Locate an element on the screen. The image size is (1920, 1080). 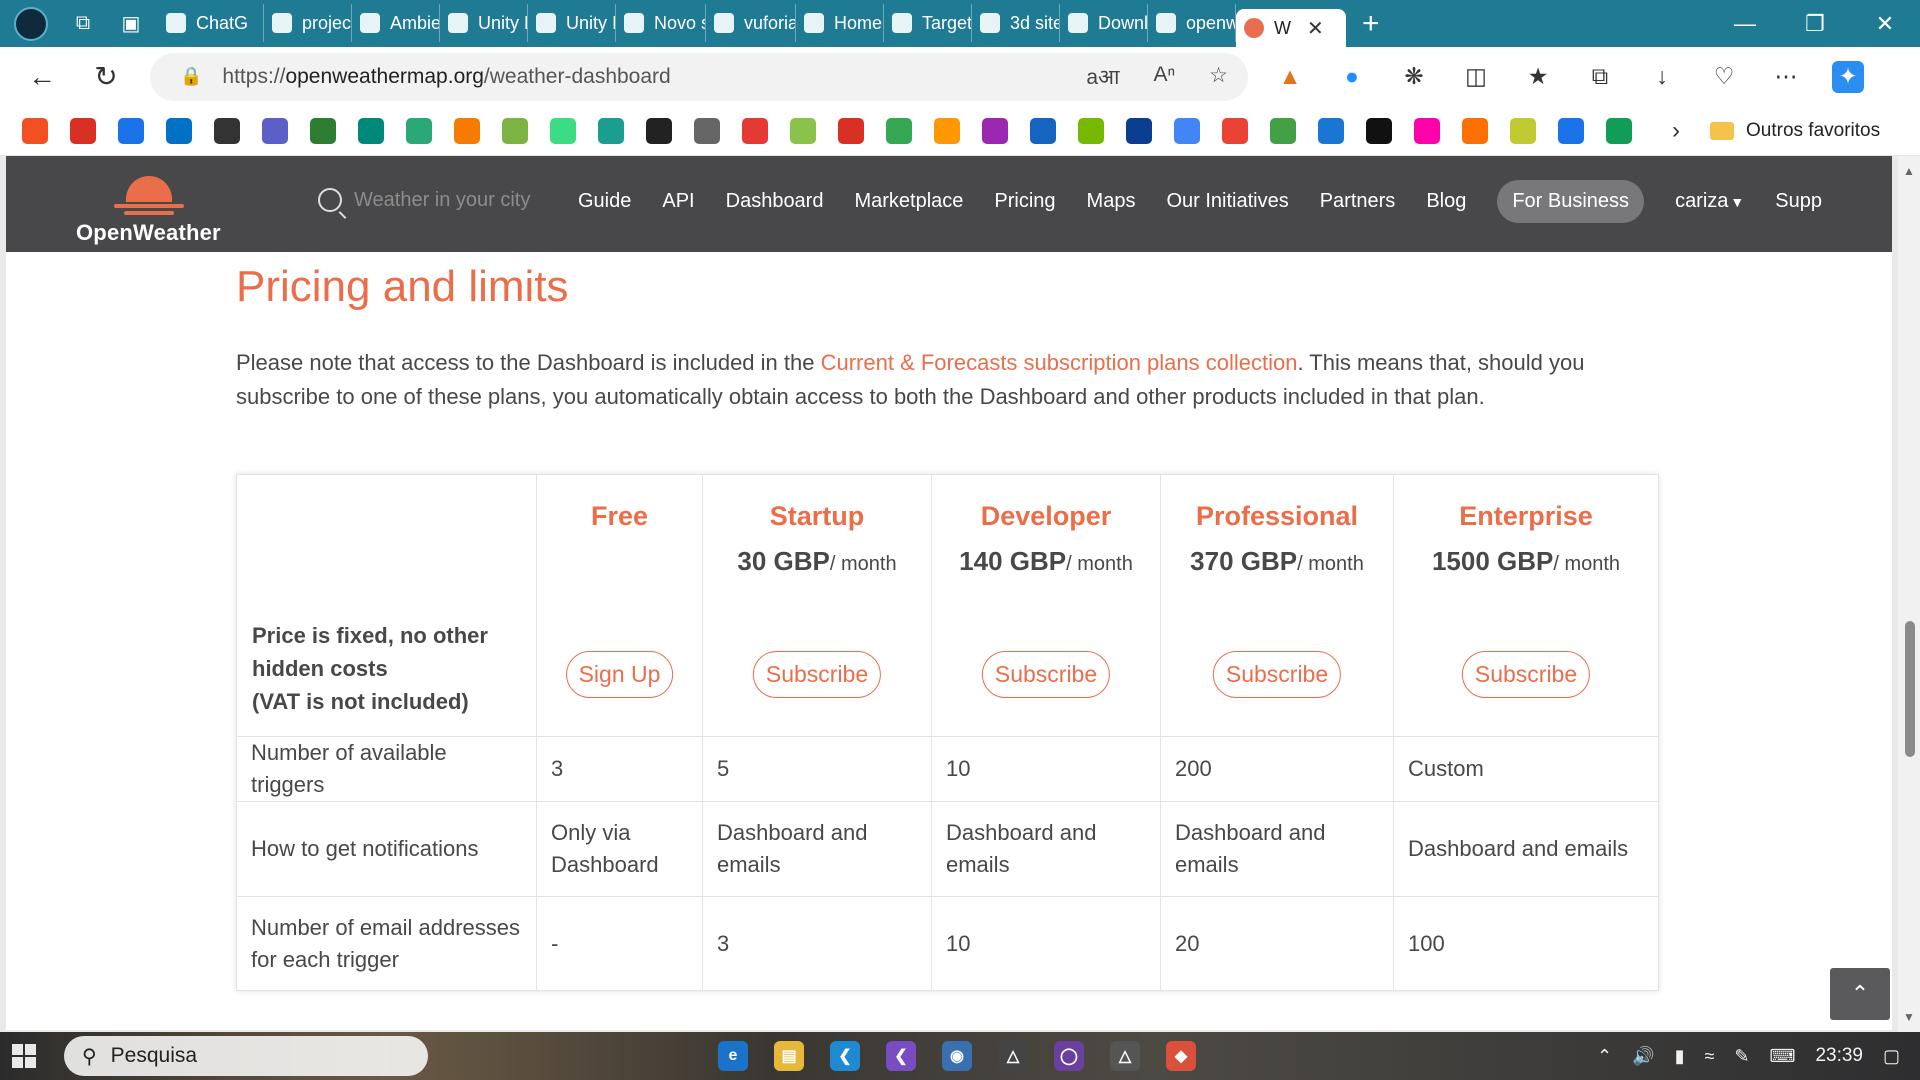
scrollbar-thumb is located at coordinates (1910, 689).